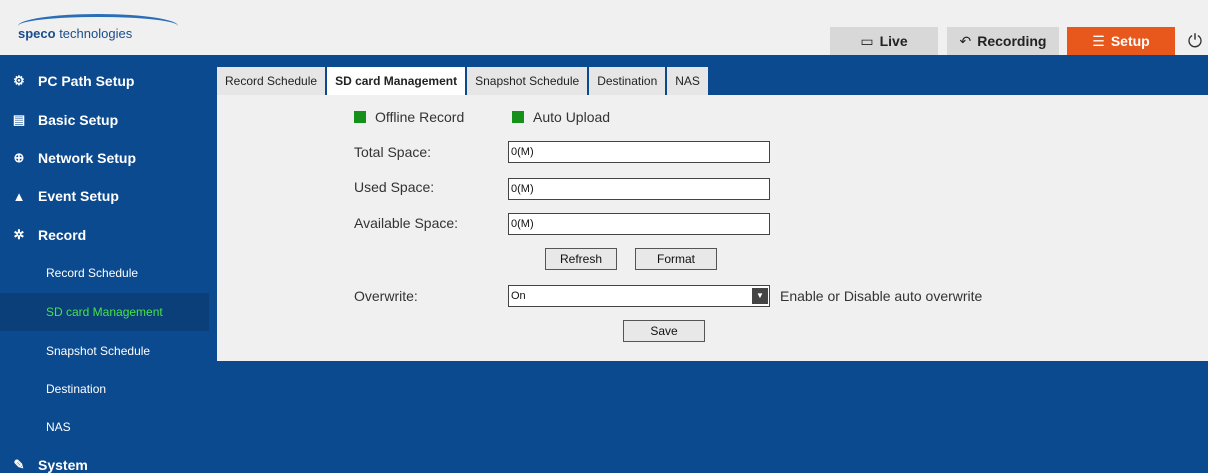 The image size is (1208, 473). Describe the element at coordinates (639, 189) in the screenshot. I see `used-space-field: 0(M)` at that location.